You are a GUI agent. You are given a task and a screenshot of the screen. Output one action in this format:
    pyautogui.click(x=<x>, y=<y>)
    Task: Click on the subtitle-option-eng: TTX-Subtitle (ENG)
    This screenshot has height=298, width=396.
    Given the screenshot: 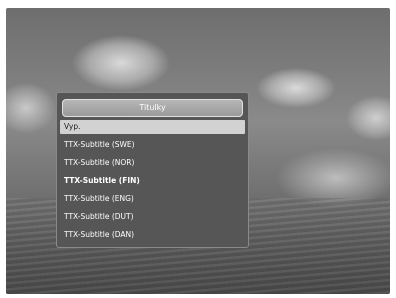 What is the action you would take?
    pyautogui.click(x=152, y=199)
    